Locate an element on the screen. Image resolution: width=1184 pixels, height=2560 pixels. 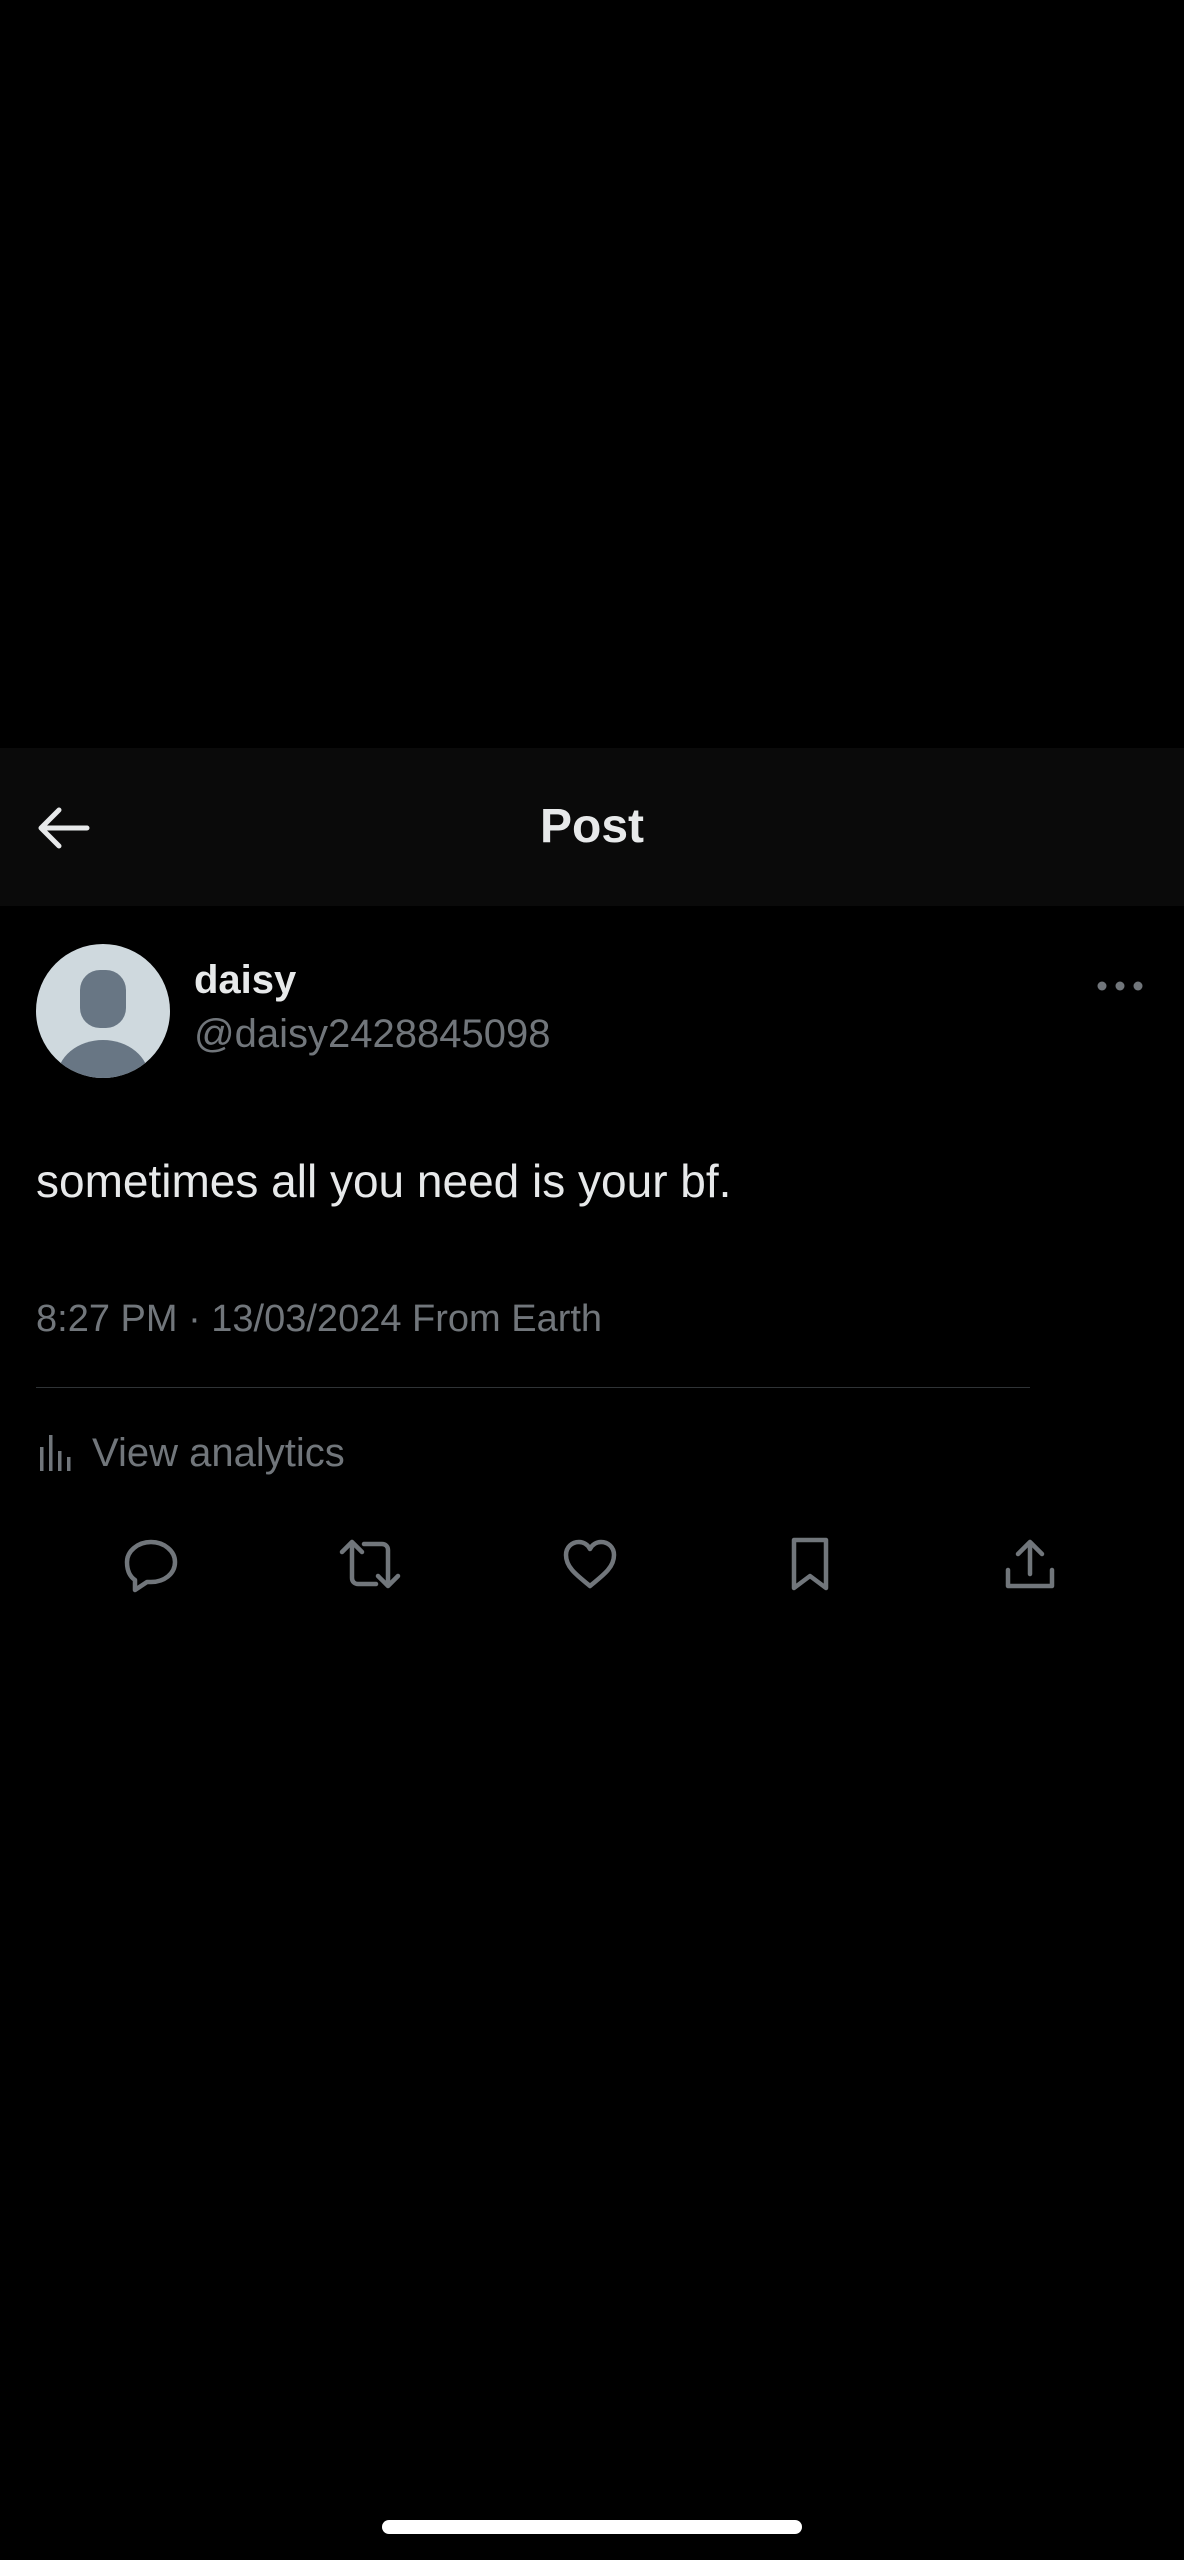
like-button is located at coordinates (590, 1564).